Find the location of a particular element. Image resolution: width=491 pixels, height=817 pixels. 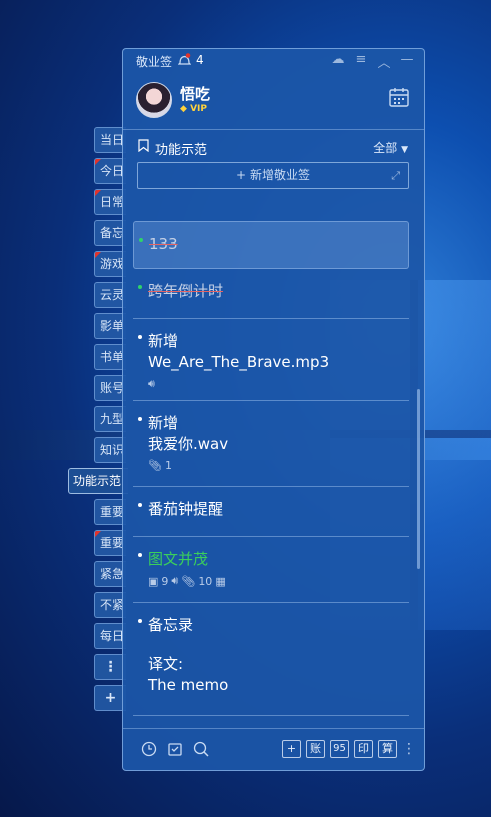

image-count: 9 is located at coordinates (165, 581).